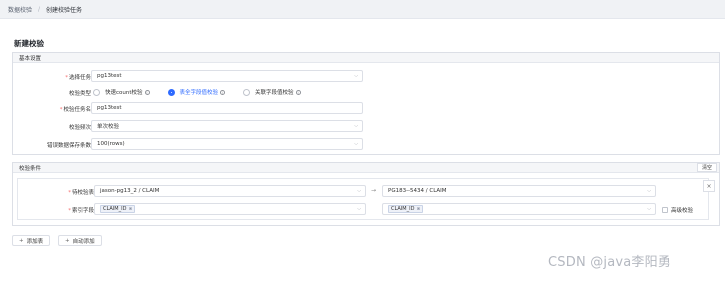  What do you see at coordinates (706, 167) in the screenshot?
I see `clear-button: 清空` at bounding box center [706, 167].